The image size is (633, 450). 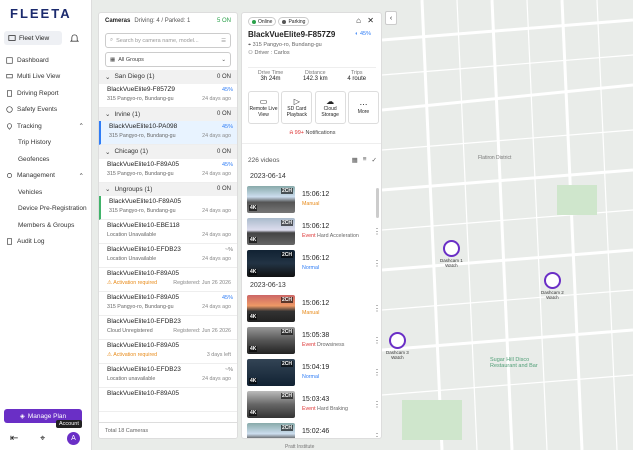 I want to click on fleet-view-button: Fleet View, so click(x=33, y=38).